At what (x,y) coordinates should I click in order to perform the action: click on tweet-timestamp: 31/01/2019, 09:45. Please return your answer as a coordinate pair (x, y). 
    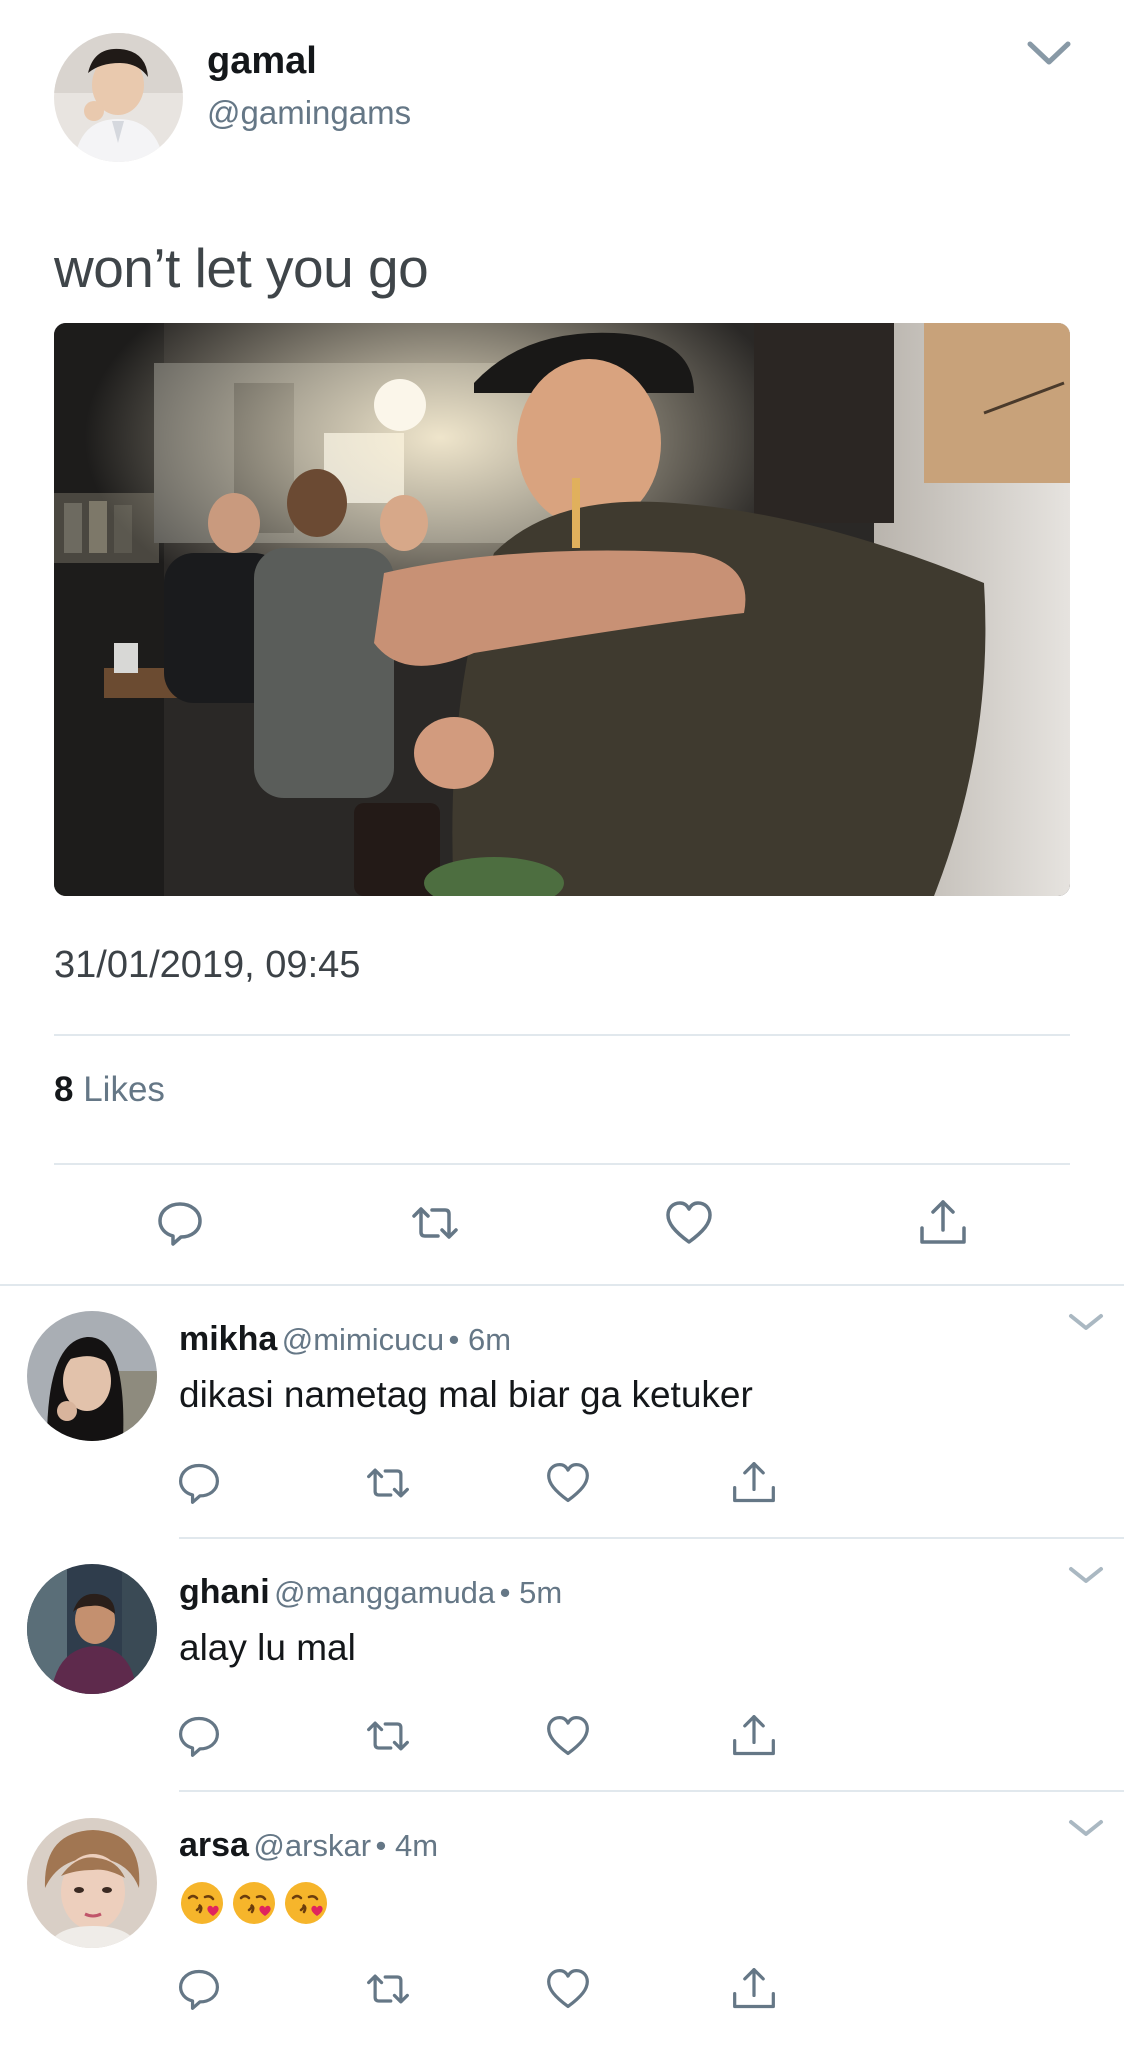
    Looking at the image, I should click on (207, 965).